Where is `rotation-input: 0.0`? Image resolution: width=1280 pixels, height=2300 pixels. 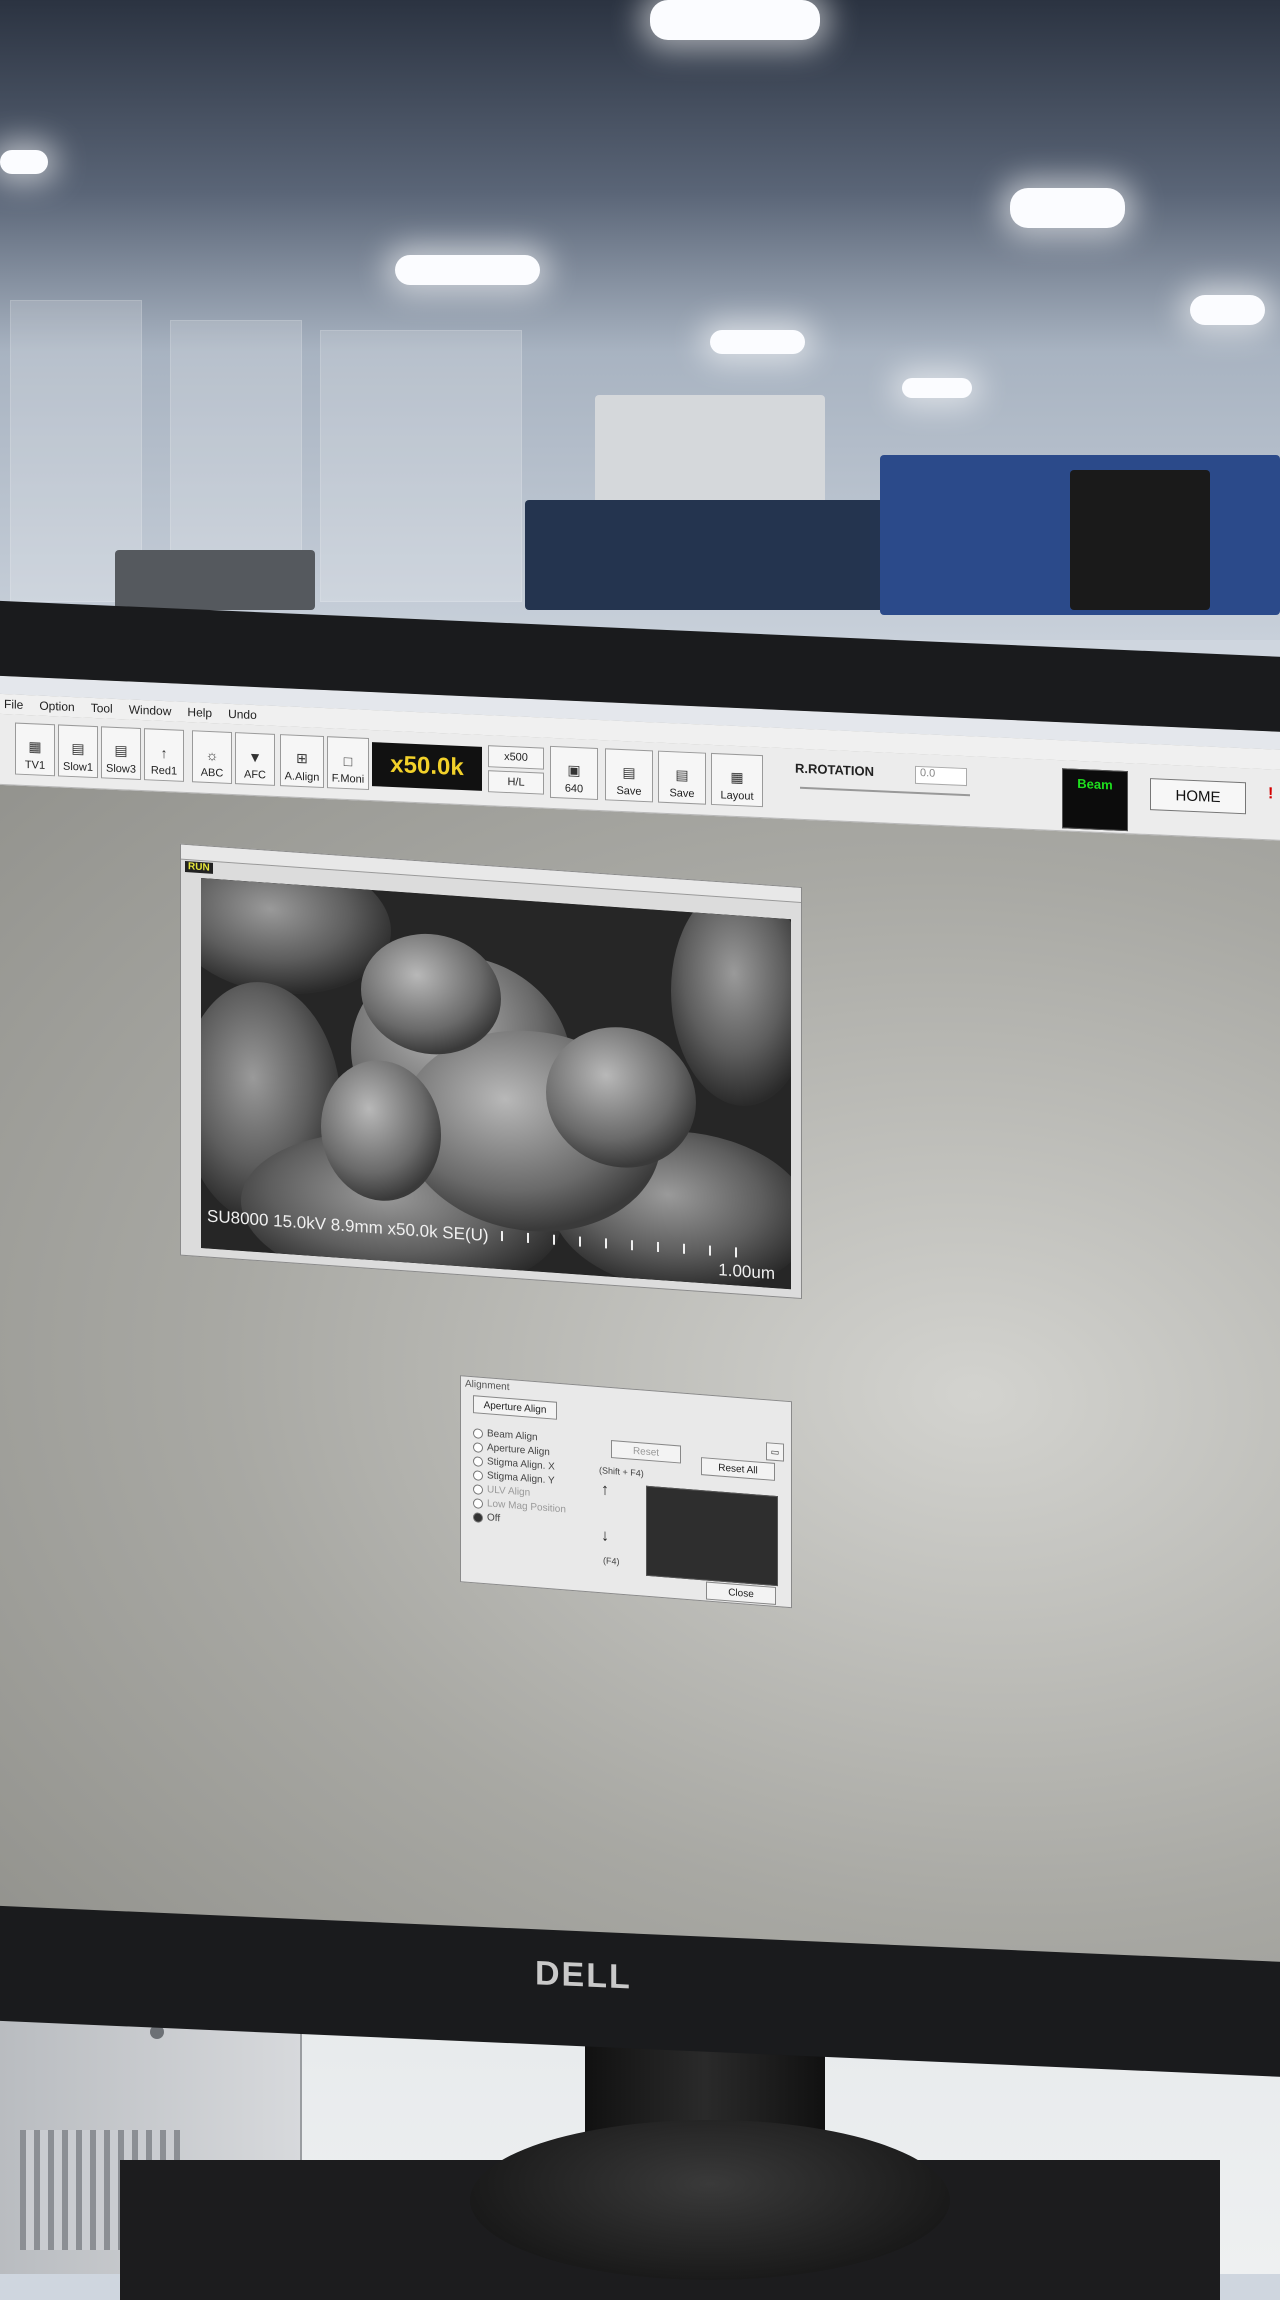 rotation-input: 0.0 is located at coordinates (941, 776).